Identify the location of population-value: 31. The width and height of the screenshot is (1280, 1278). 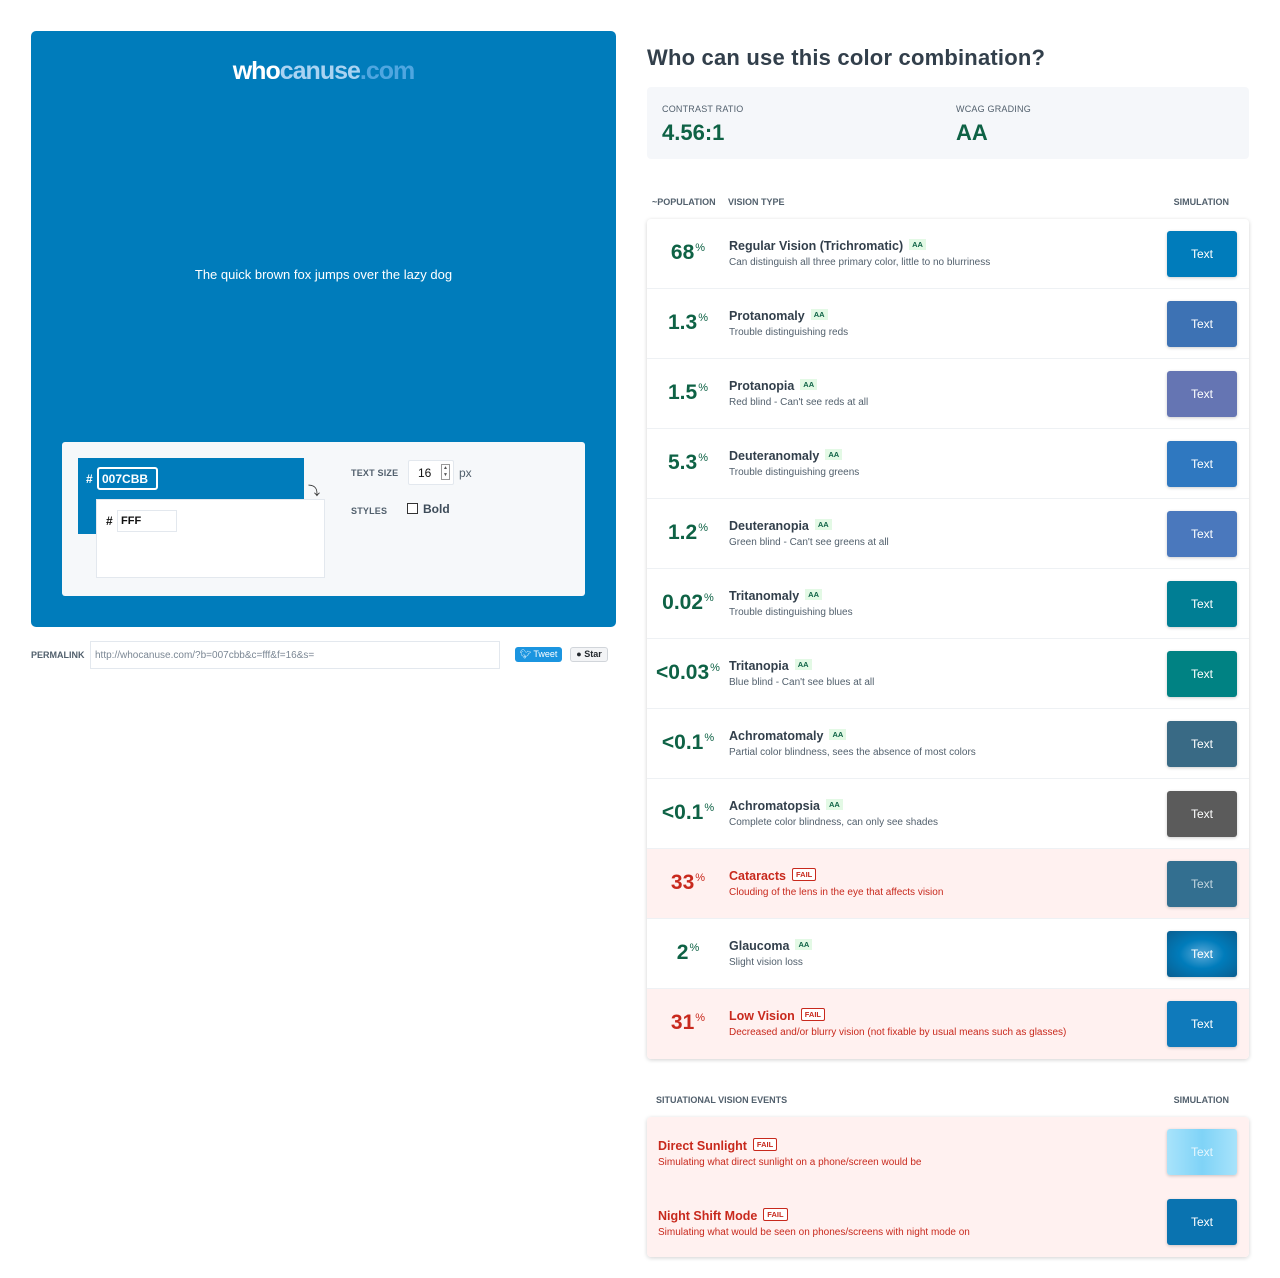
(682, 1022).